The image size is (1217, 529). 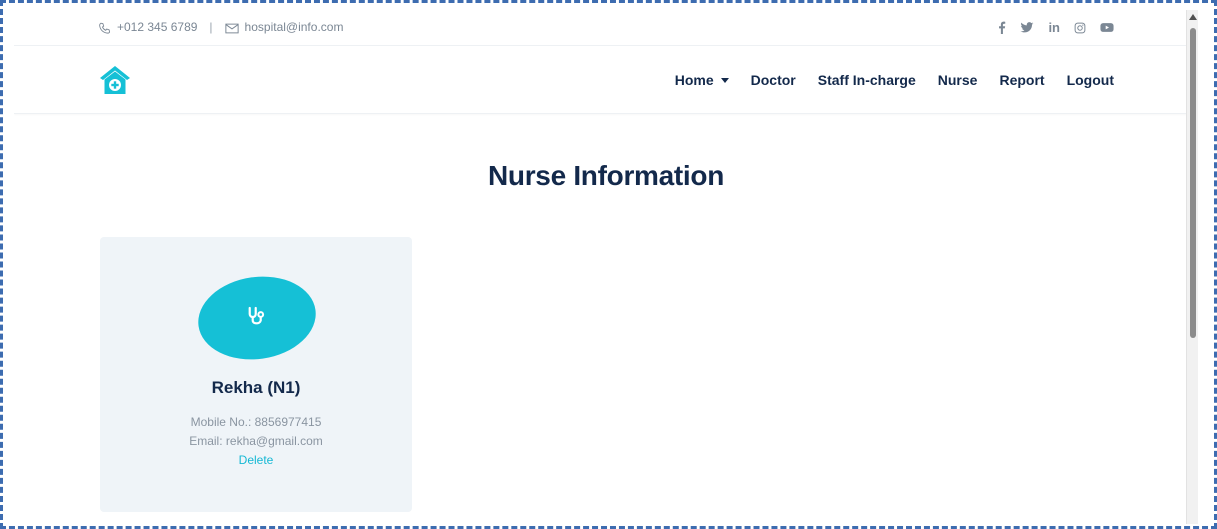 What do you see at coordinates (157, 27) in the screenshot?
I see `phone-number: +012 345 6789` at bounding box center [157, 27].